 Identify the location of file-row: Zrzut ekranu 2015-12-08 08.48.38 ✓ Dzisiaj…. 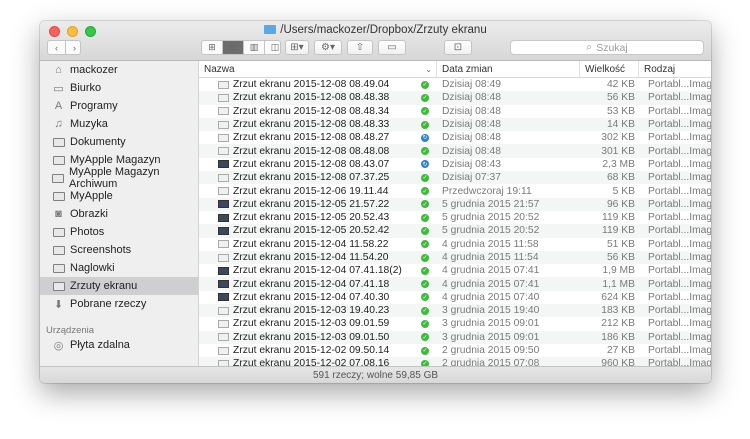
(455, 98).